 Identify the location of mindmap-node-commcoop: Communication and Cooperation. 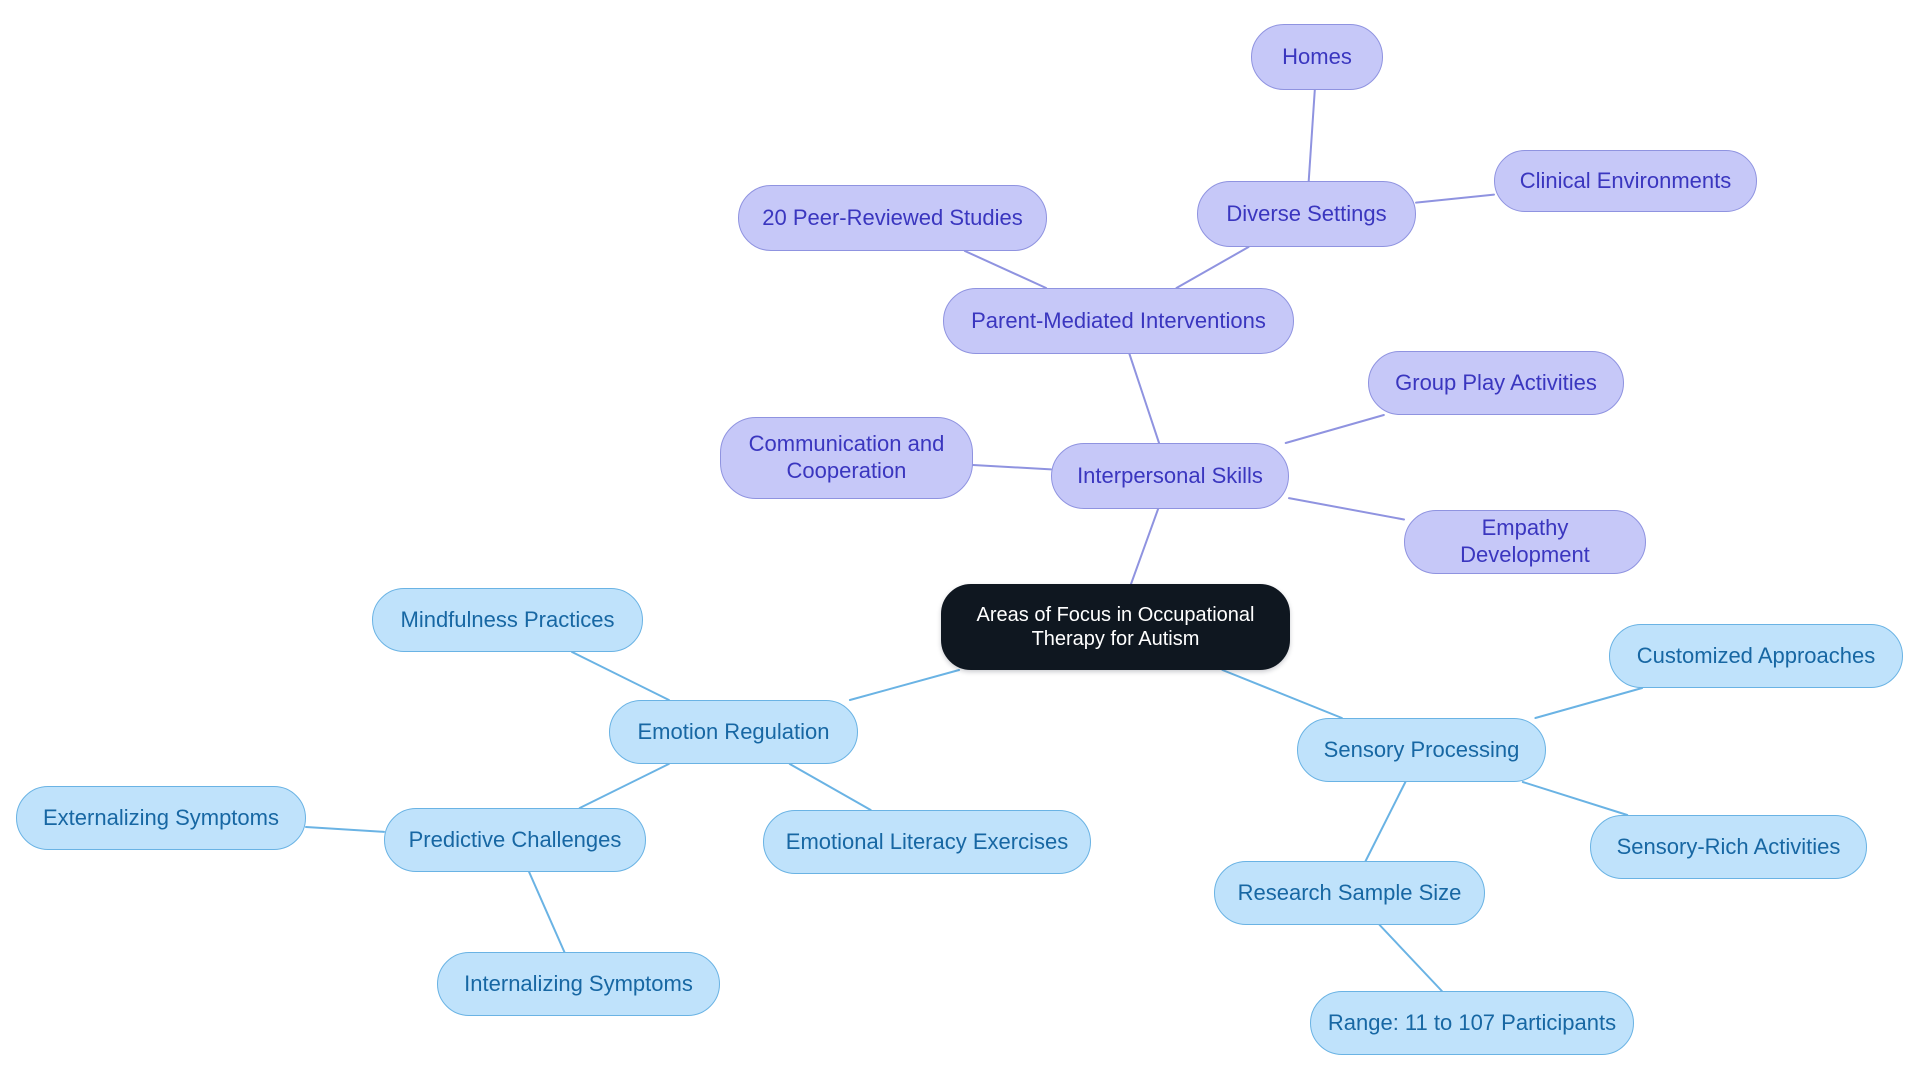
(846, 458).